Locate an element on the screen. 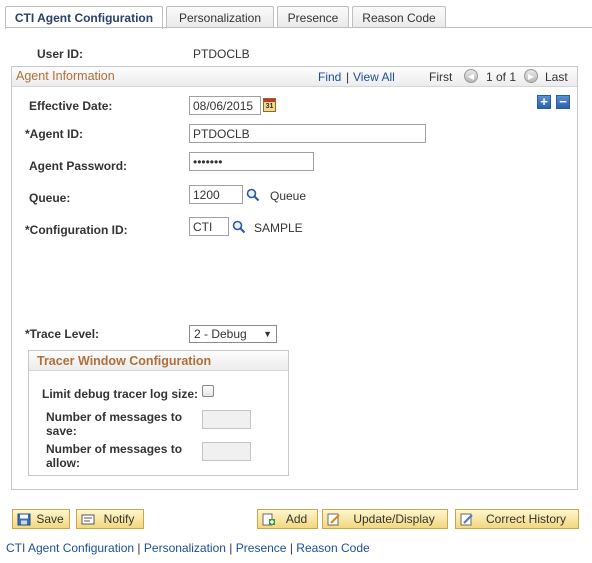 This screenshot has width=592, height=563. delete-row-icon: − is located at coordinates (563, 102).